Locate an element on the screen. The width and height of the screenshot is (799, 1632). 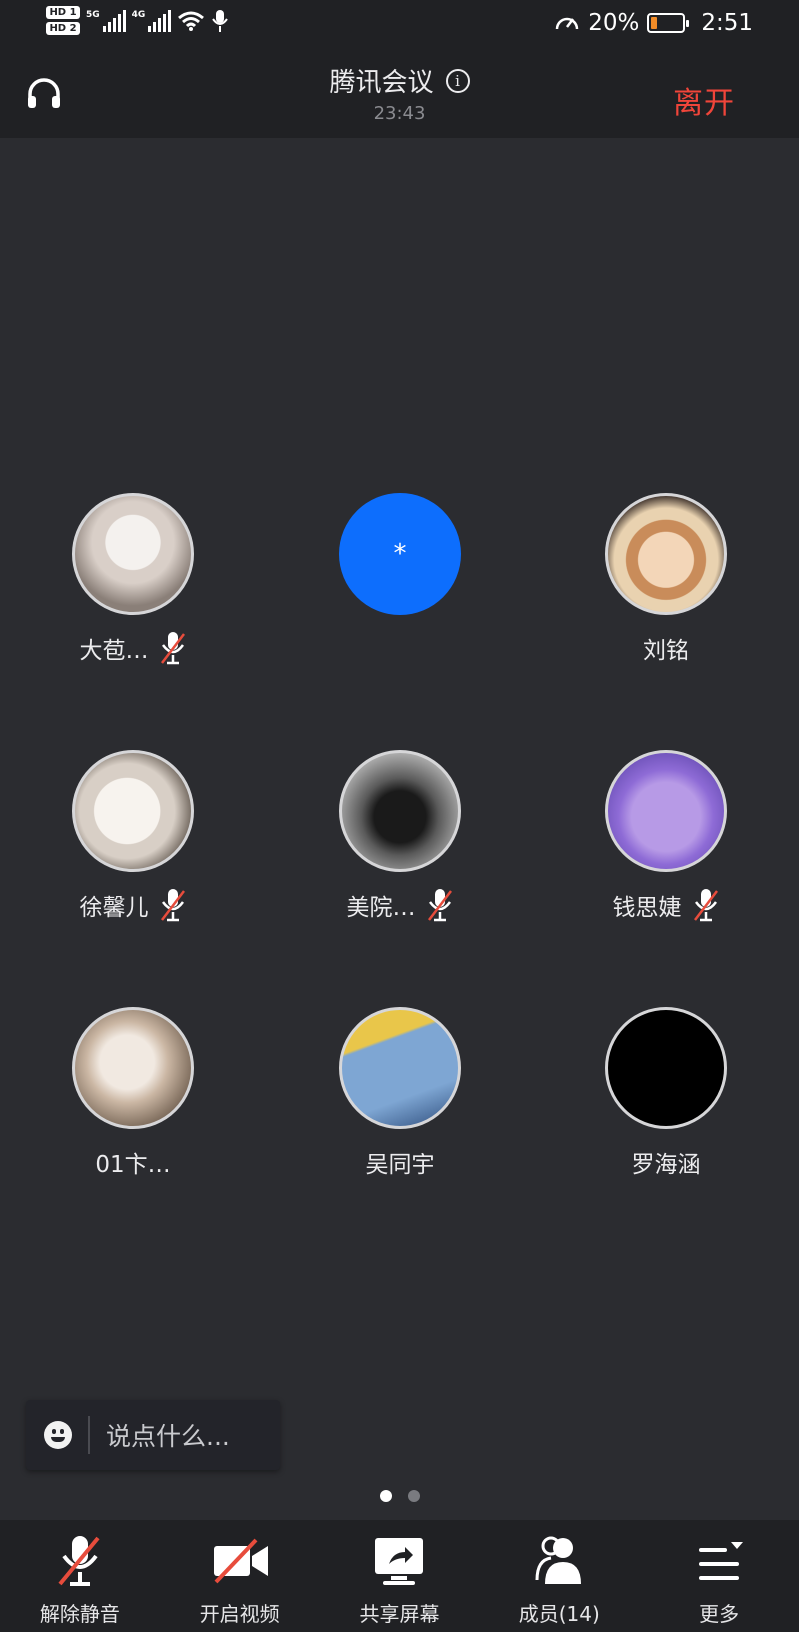
page-indicator is located at coordinates (399, 1496).